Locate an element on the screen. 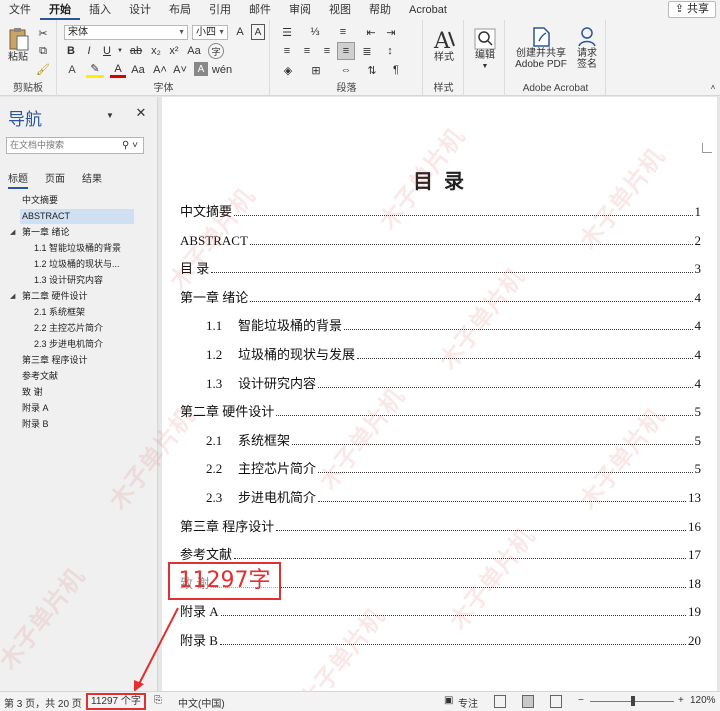 This screenshot has height=711, width=720. shrink-font-icon: A˅ is located at coordinates (180, 70).